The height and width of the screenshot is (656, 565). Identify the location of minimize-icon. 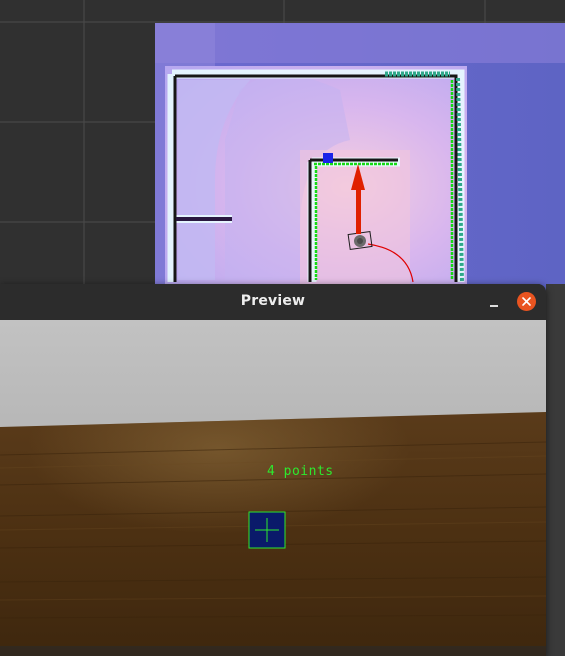
(494, 306).